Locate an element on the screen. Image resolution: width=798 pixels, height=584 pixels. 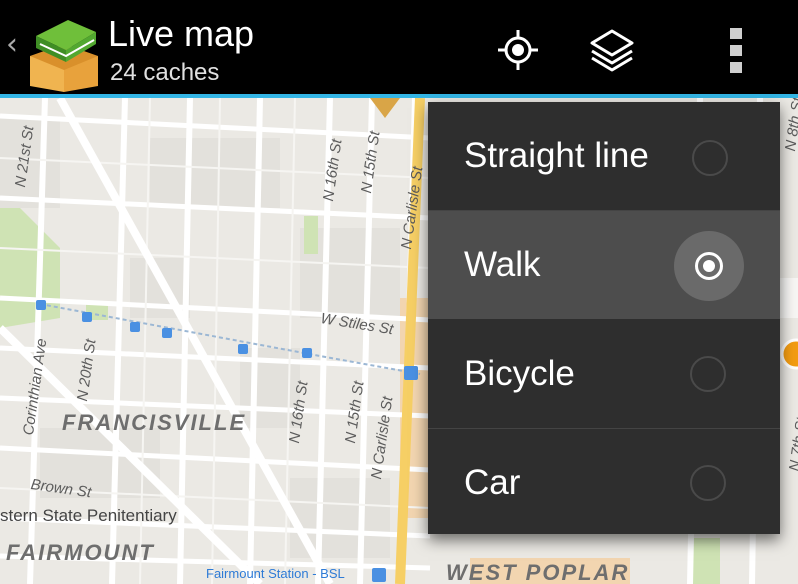
map-label-poi: stern State Penitentiary is located at coordinates (88, 515).